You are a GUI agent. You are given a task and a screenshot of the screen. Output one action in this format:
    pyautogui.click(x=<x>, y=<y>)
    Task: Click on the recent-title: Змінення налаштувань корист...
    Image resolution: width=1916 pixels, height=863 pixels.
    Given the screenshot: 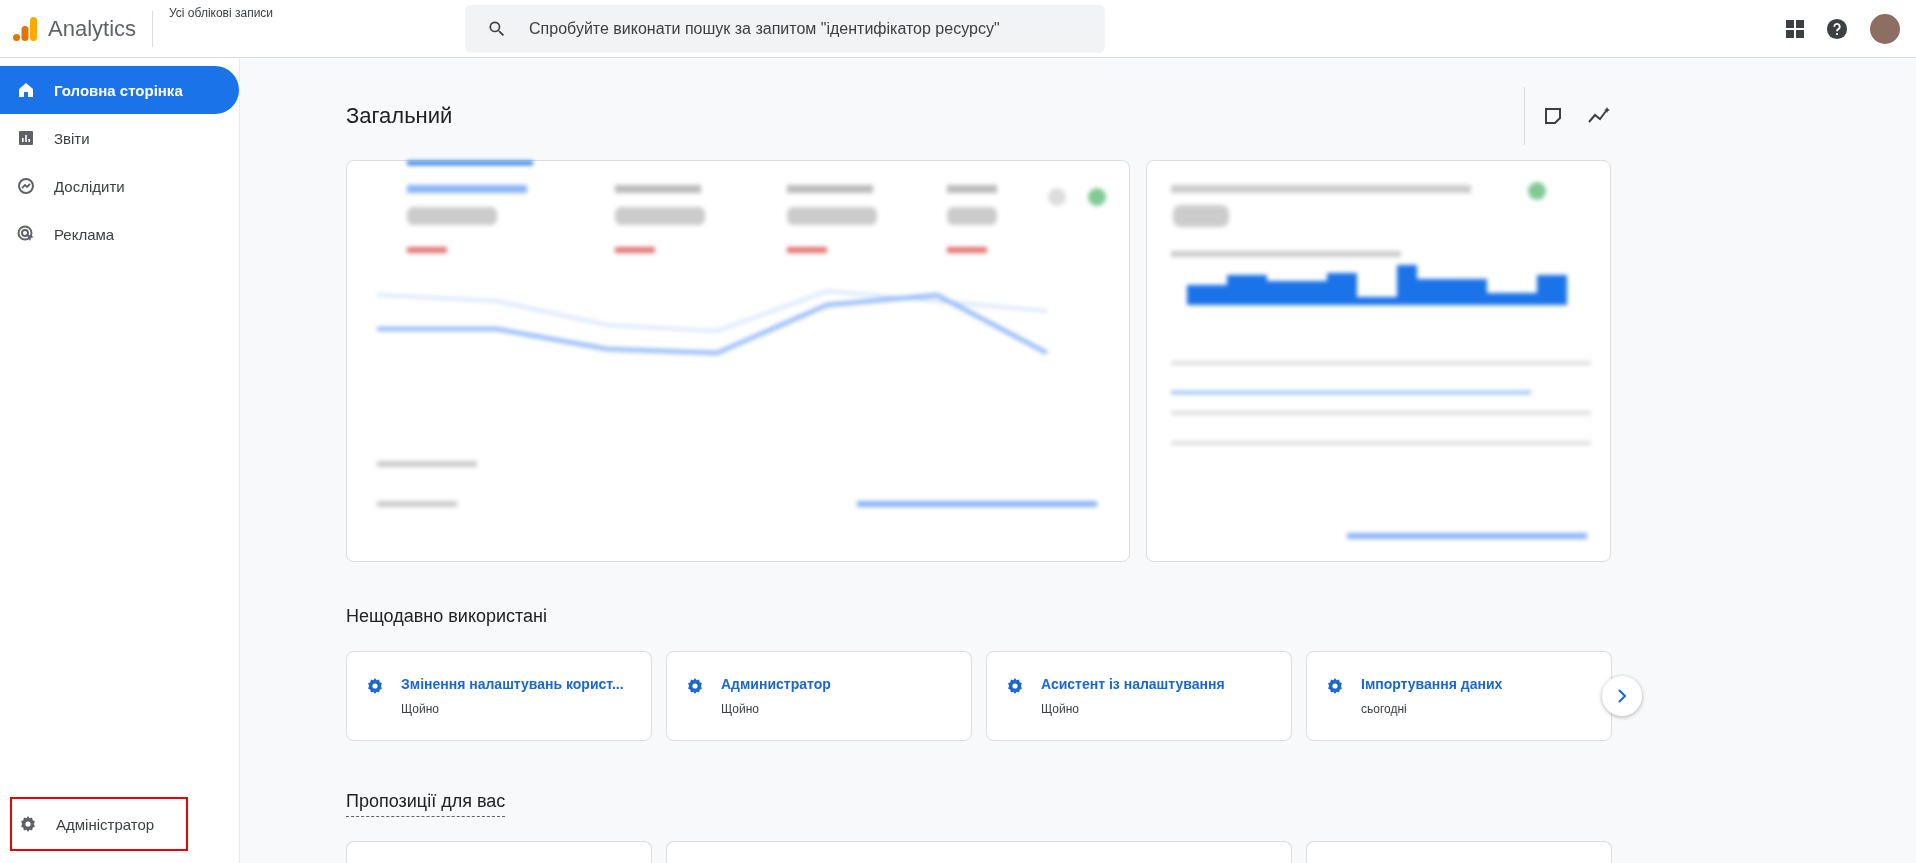 What is the action you would take?
    pyautogui.click(x=512, y=684)
    